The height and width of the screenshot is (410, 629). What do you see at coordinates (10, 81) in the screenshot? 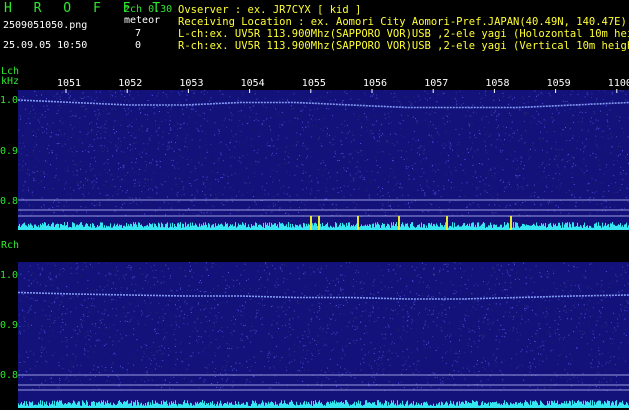
I see `khz-label: kHz` at bounding box center [10, 81].